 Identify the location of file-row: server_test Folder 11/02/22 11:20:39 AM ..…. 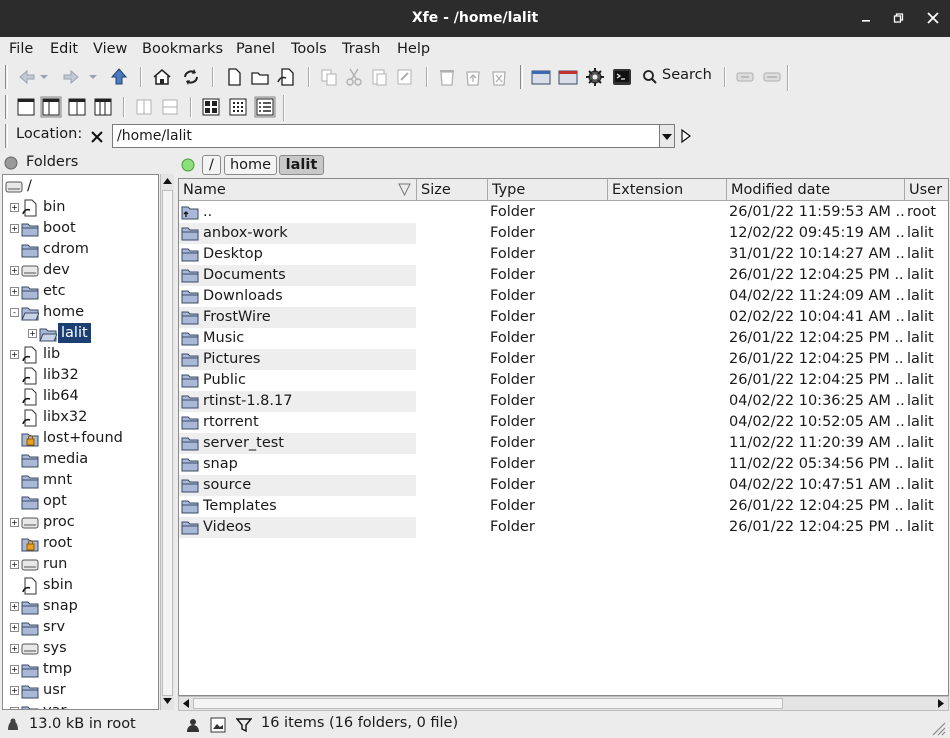
(563, 443).